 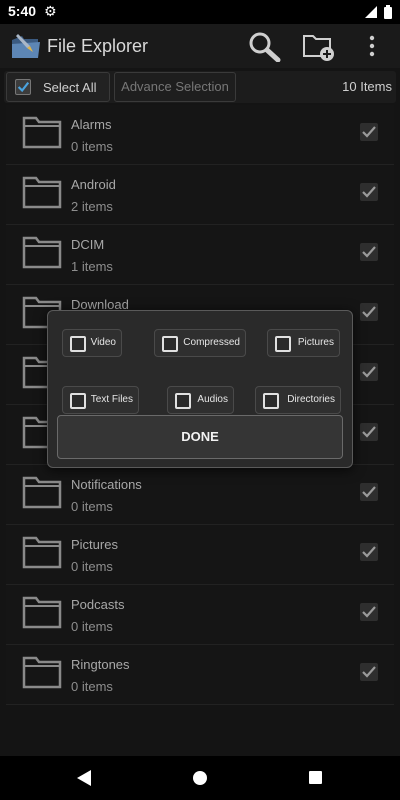 I want to click on folder-item-count: 1 items, so click(x=92, y=266).